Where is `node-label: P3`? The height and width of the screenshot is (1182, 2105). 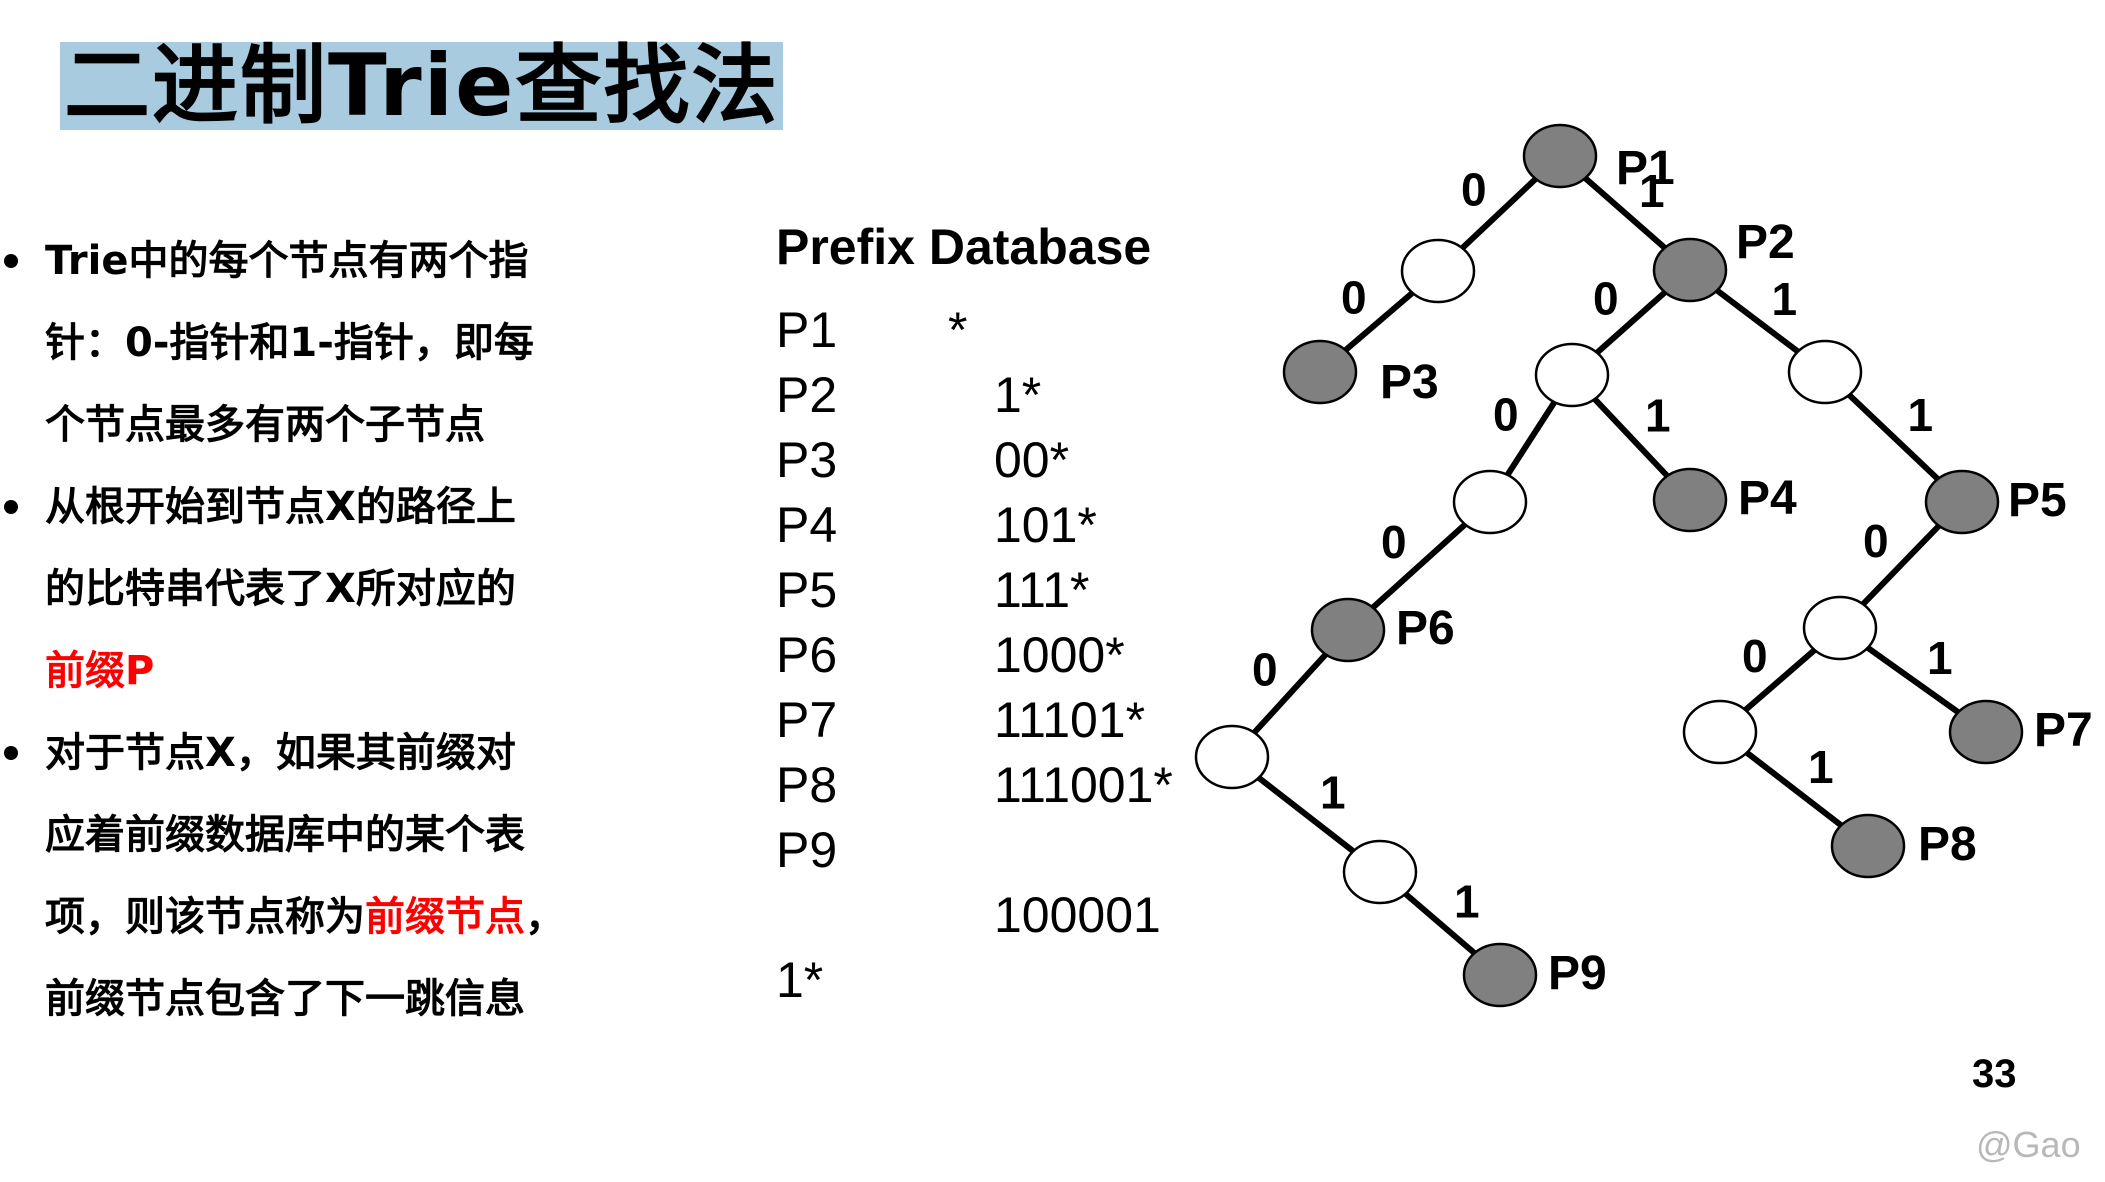 node-label: P3 is located at coordinates (1409, 382).